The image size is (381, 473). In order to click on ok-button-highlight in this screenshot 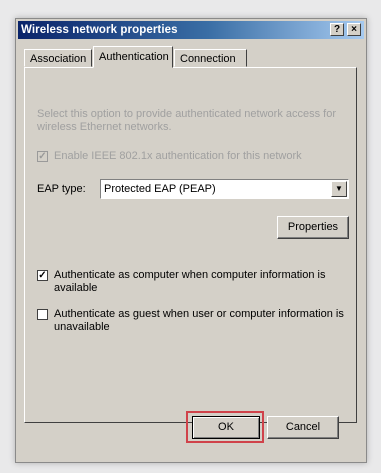, I will do `click(225, 427)`.